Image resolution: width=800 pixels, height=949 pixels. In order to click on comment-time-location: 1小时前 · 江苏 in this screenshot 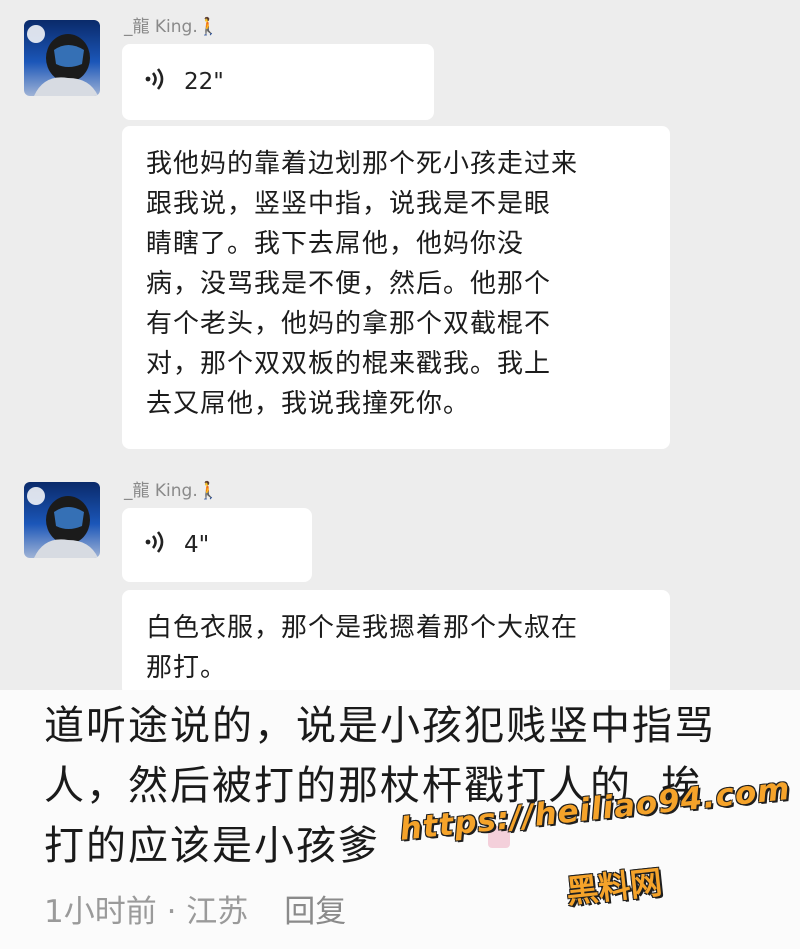, I will do `click(146, 912)`.